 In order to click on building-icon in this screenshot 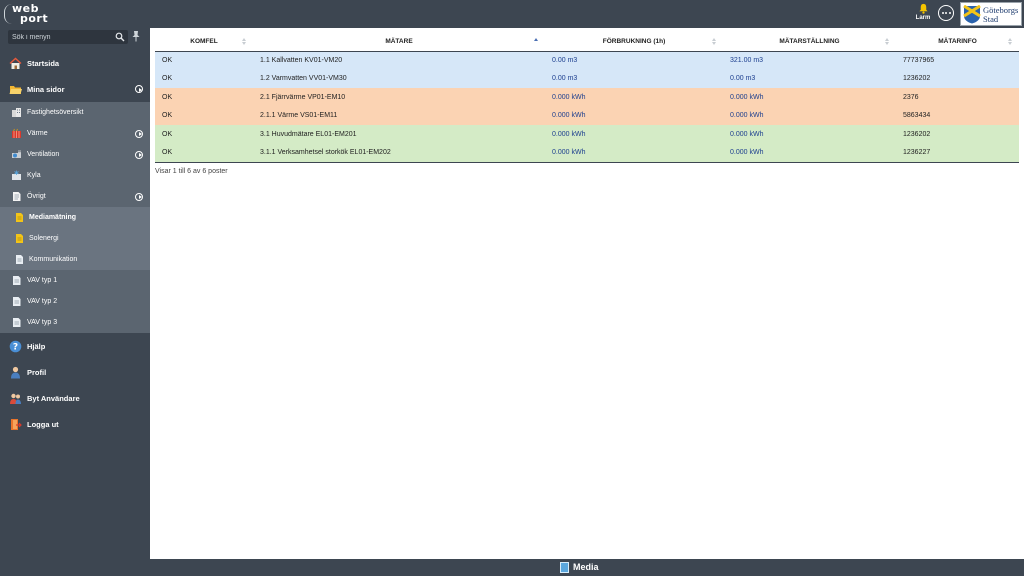, I will do `click(16, 112)`.